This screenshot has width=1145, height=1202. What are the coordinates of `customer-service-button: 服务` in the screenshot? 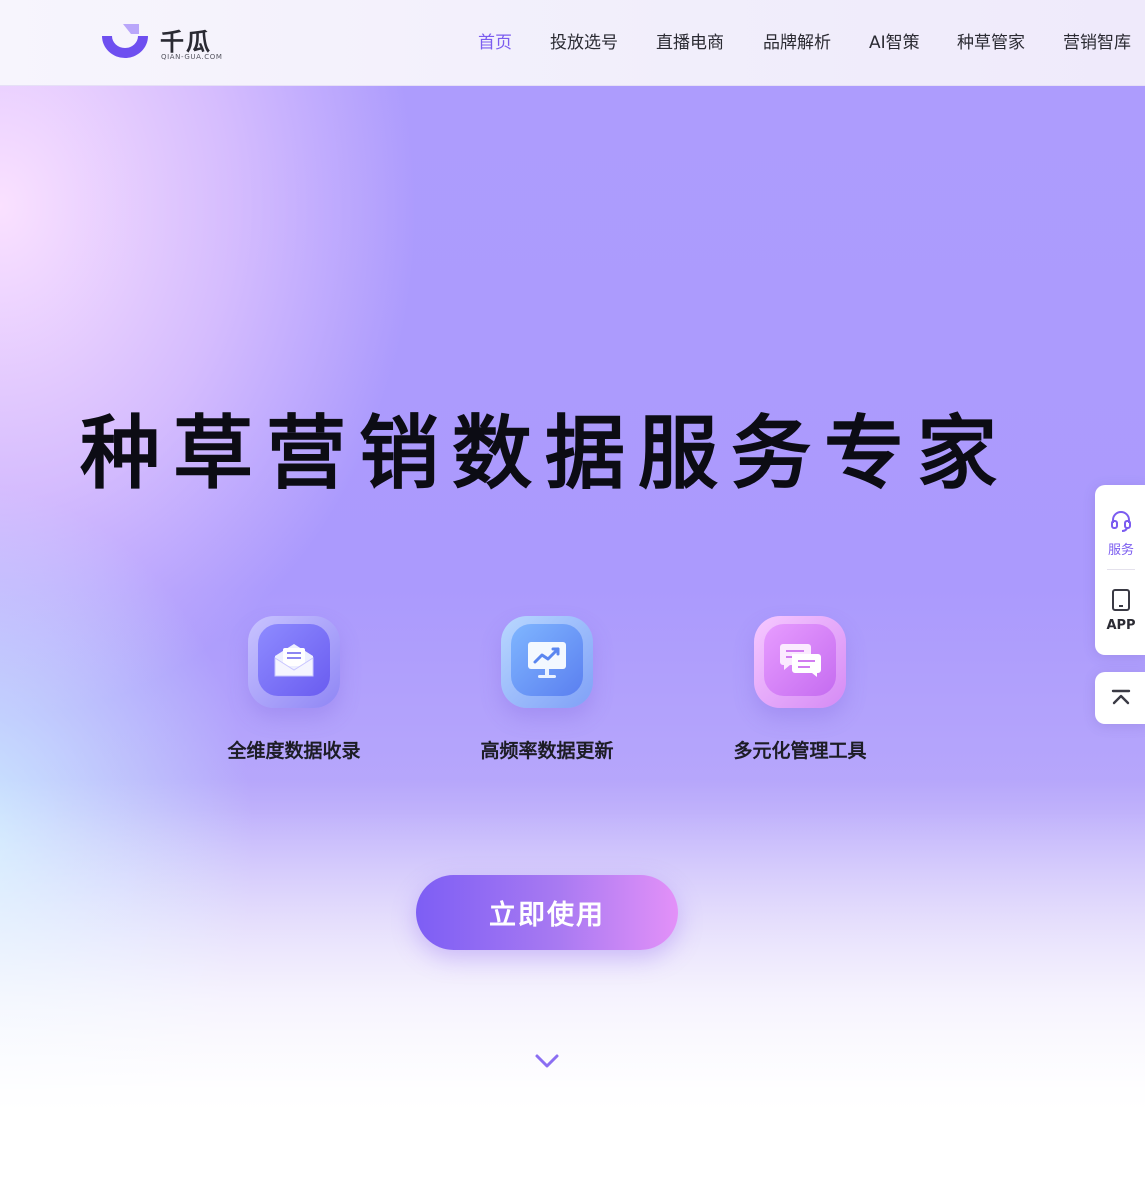 It's located at (1120, 533).